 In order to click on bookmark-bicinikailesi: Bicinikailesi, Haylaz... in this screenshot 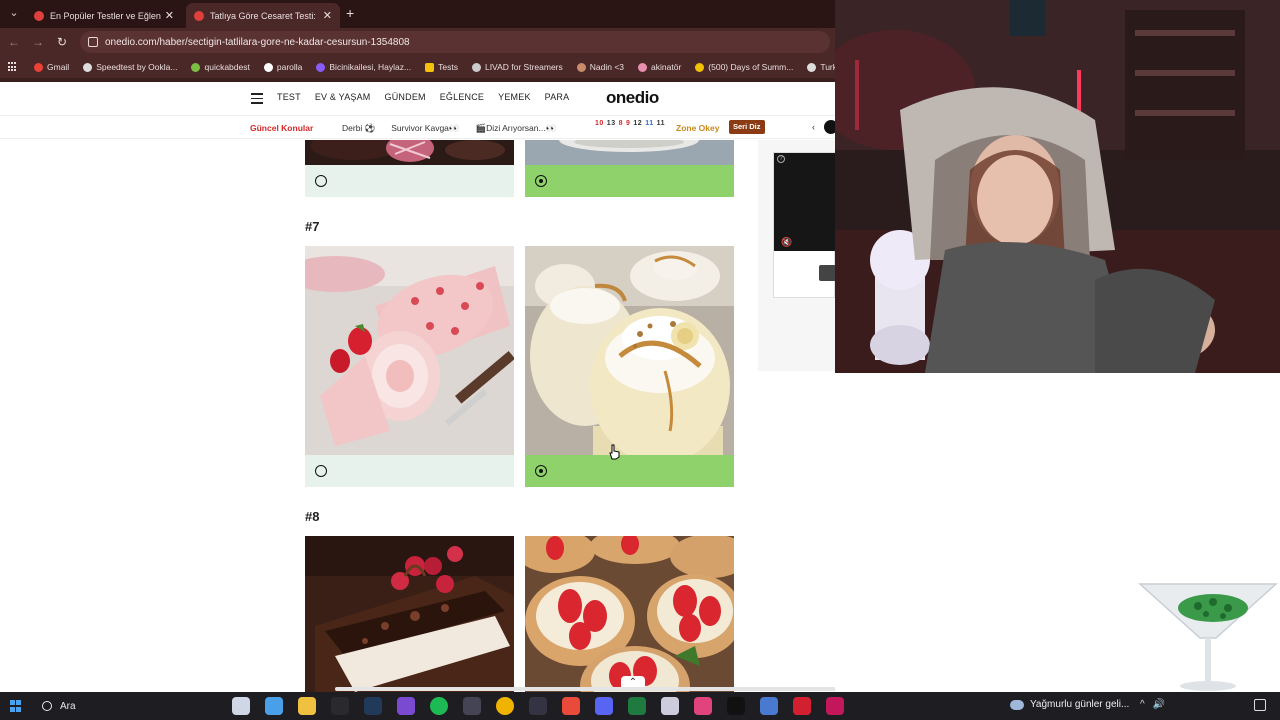, I will do `click(363, 67)`.